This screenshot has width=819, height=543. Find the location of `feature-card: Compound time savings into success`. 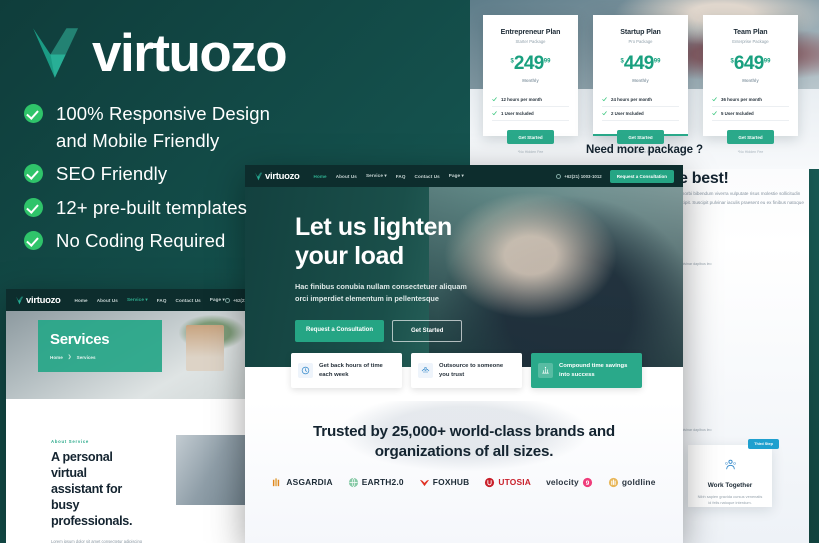

feature-card: Compound time savings into success is located at coordinates (586, 370).